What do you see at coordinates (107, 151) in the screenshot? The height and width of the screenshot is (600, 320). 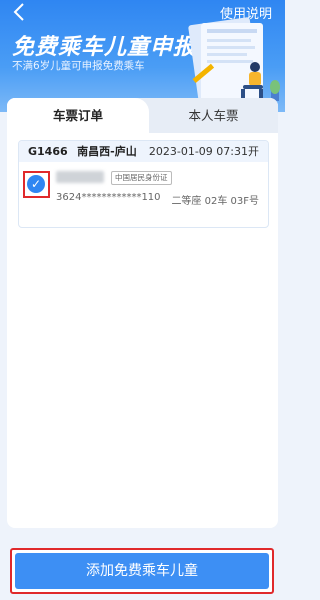 I see `route: 南昌西-庐山` at bounding box center [107, 151].